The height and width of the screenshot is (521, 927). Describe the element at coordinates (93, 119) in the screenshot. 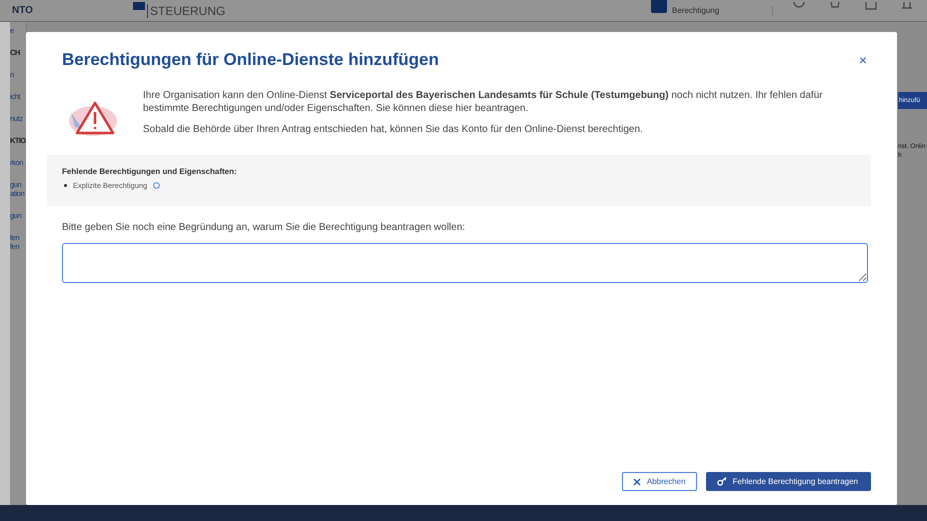

I see `warning-illustration-icon` at that location.